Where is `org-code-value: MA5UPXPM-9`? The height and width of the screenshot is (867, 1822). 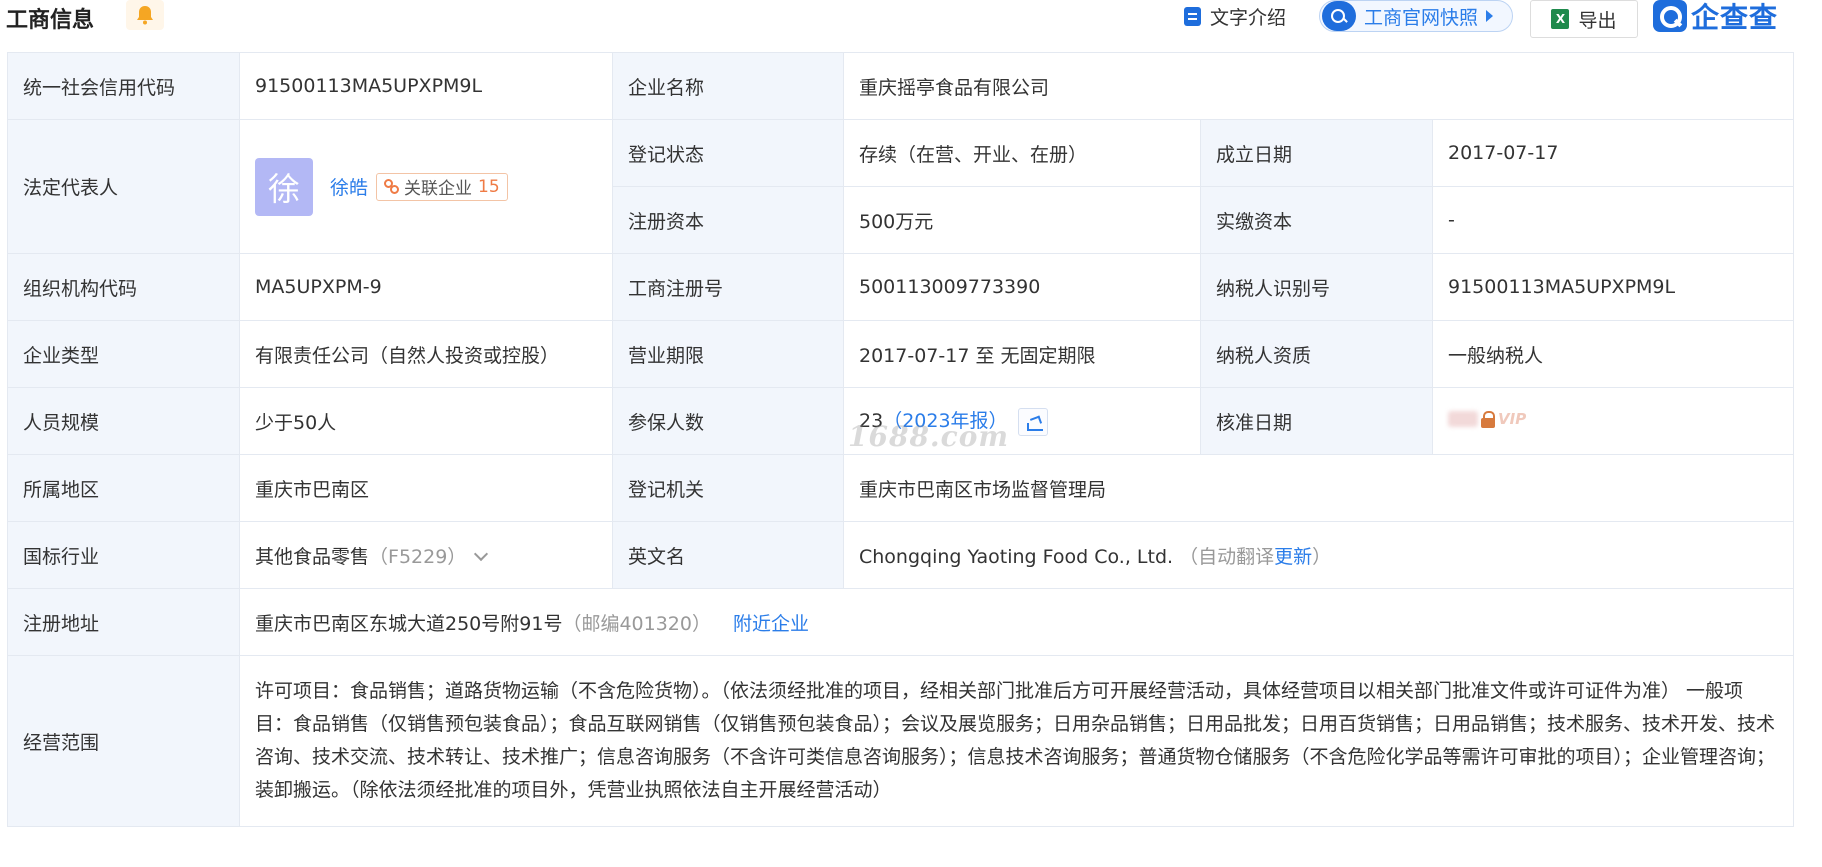
org-code-value: MA5UPXPM-9 is located at coordinates (426, 287).